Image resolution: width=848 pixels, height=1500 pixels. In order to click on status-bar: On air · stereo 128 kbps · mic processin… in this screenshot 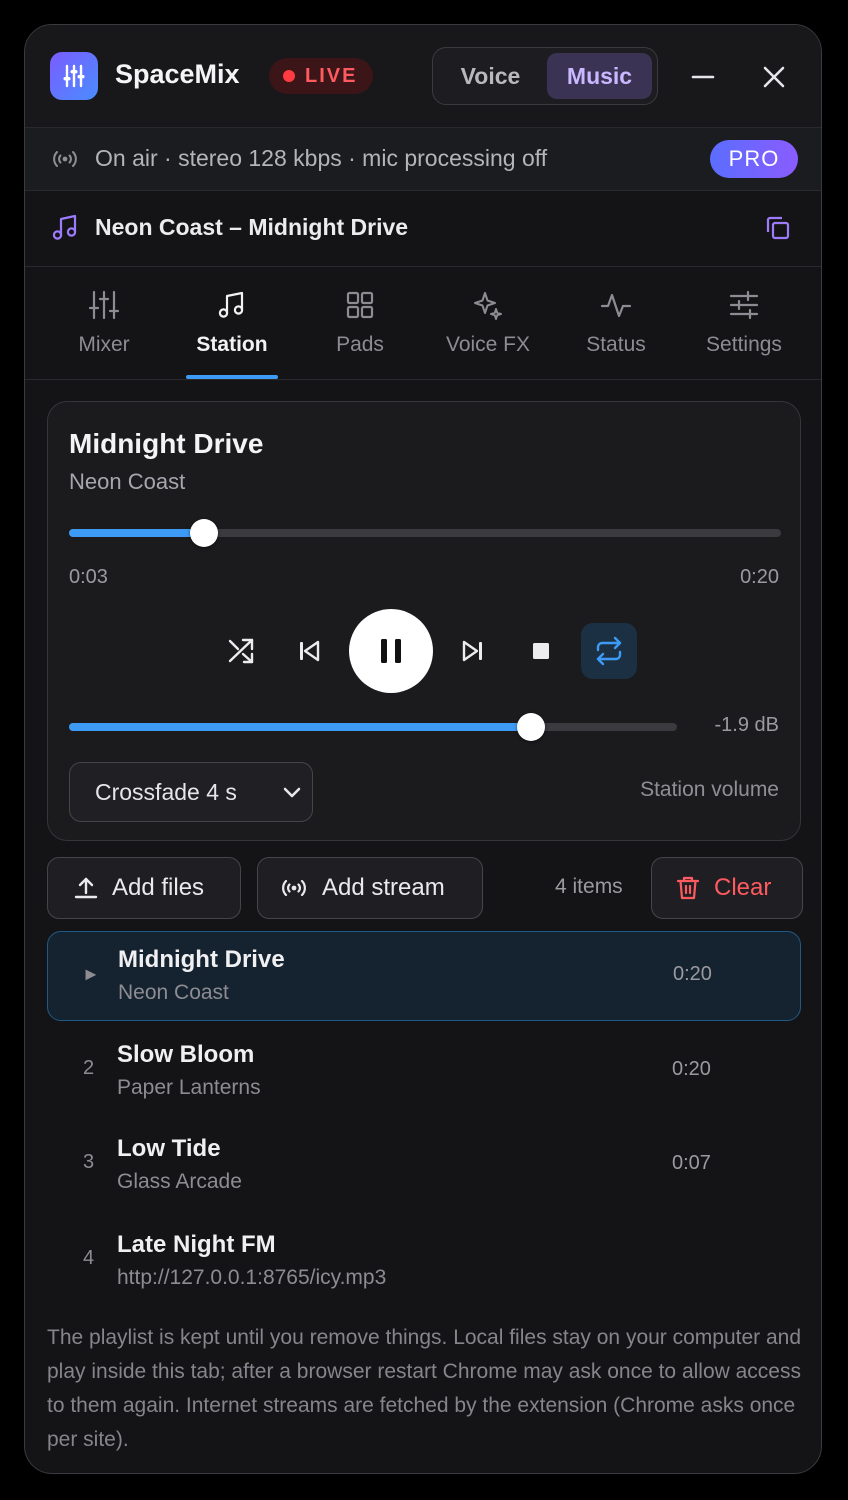, I will do `click(423, 159)`.